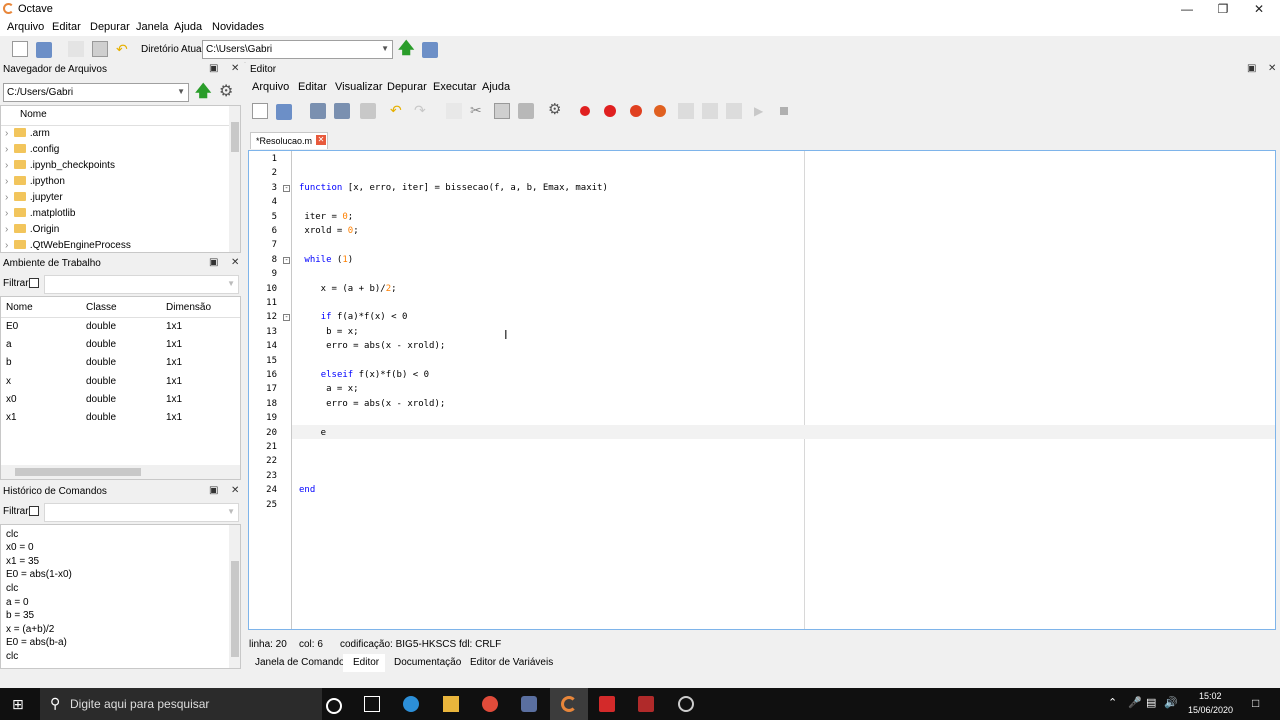  I want to click on code-line: iter = 0;, so click(326, 217).